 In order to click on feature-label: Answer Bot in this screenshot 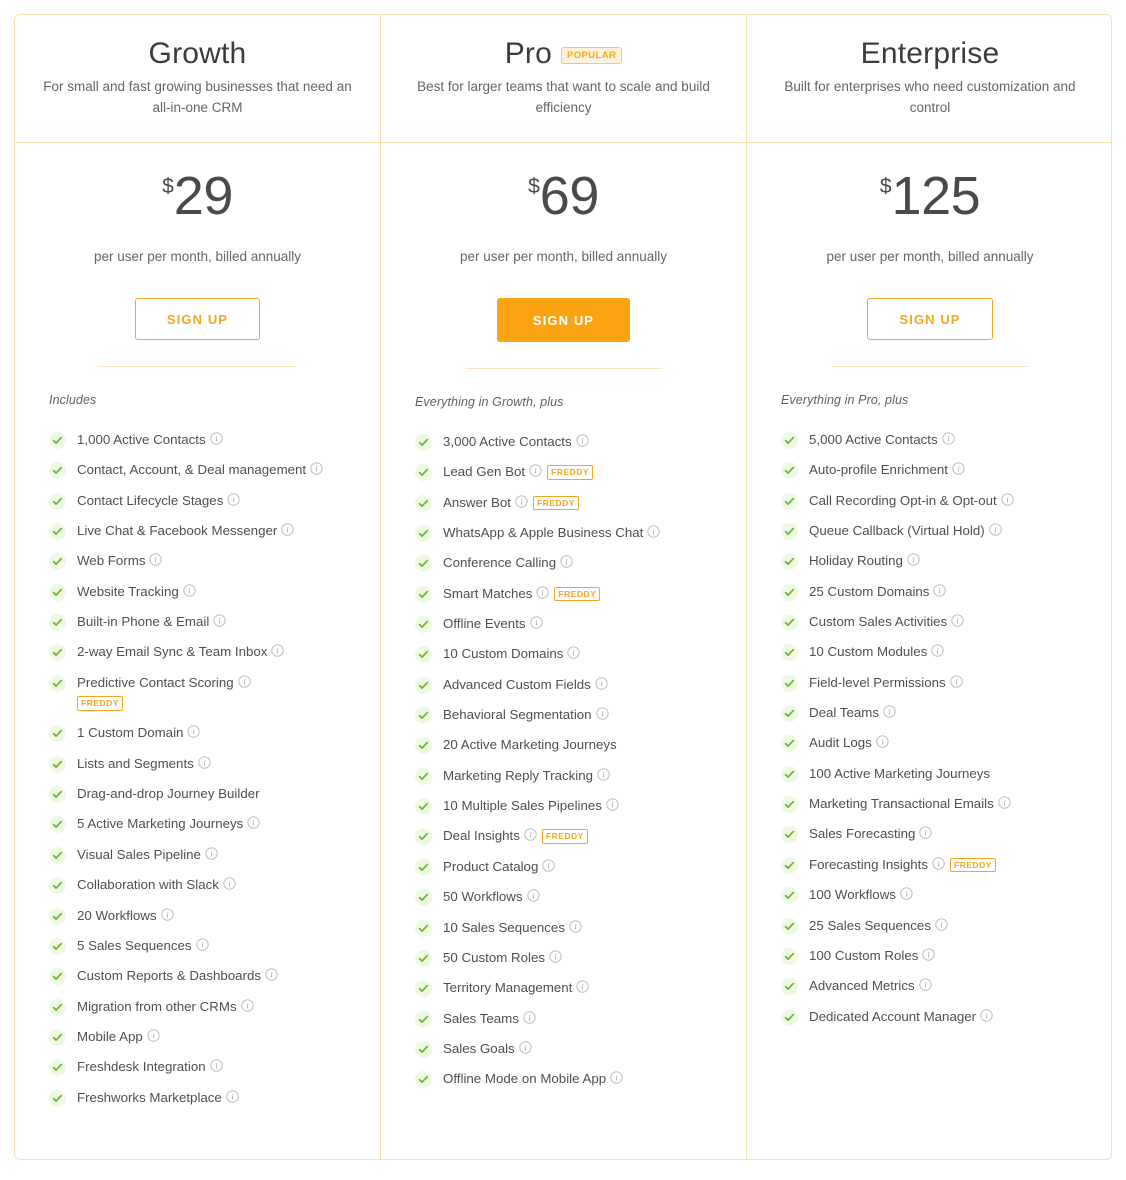, I will do `click(477, 502)`.